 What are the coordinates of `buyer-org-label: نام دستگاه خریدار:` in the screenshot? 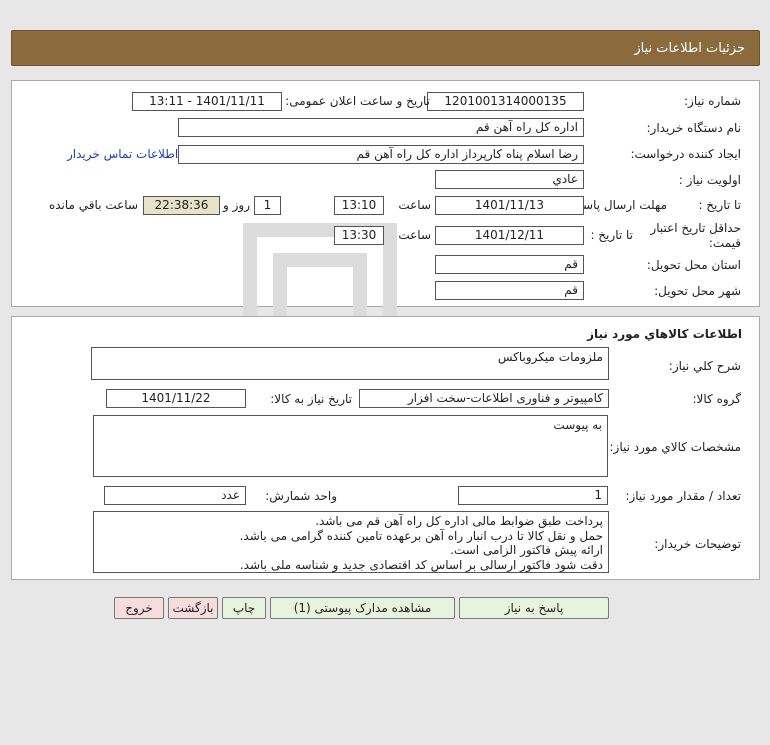 It's located at (694, 128).